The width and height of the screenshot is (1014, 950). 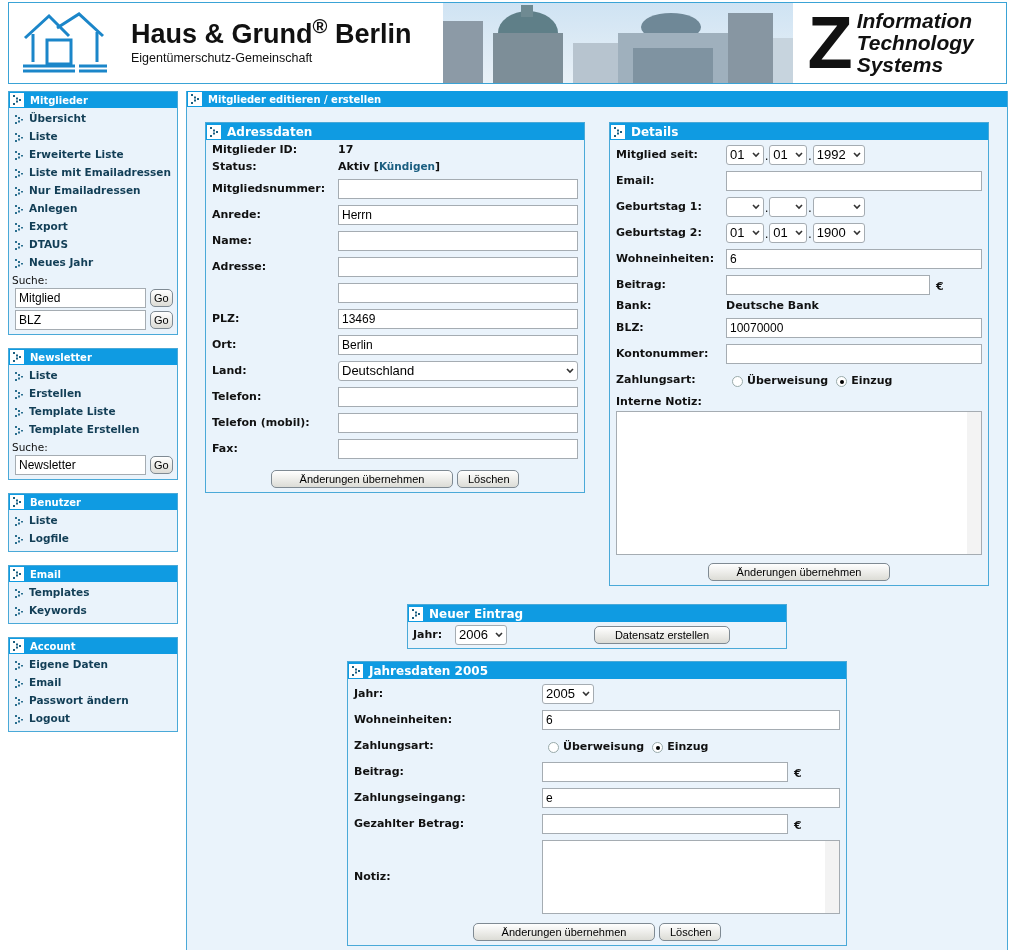 What do you see at coordinates (30, 447) in the screenshot?
I see `search-label: Suche:` at bounding box center [30, 447].